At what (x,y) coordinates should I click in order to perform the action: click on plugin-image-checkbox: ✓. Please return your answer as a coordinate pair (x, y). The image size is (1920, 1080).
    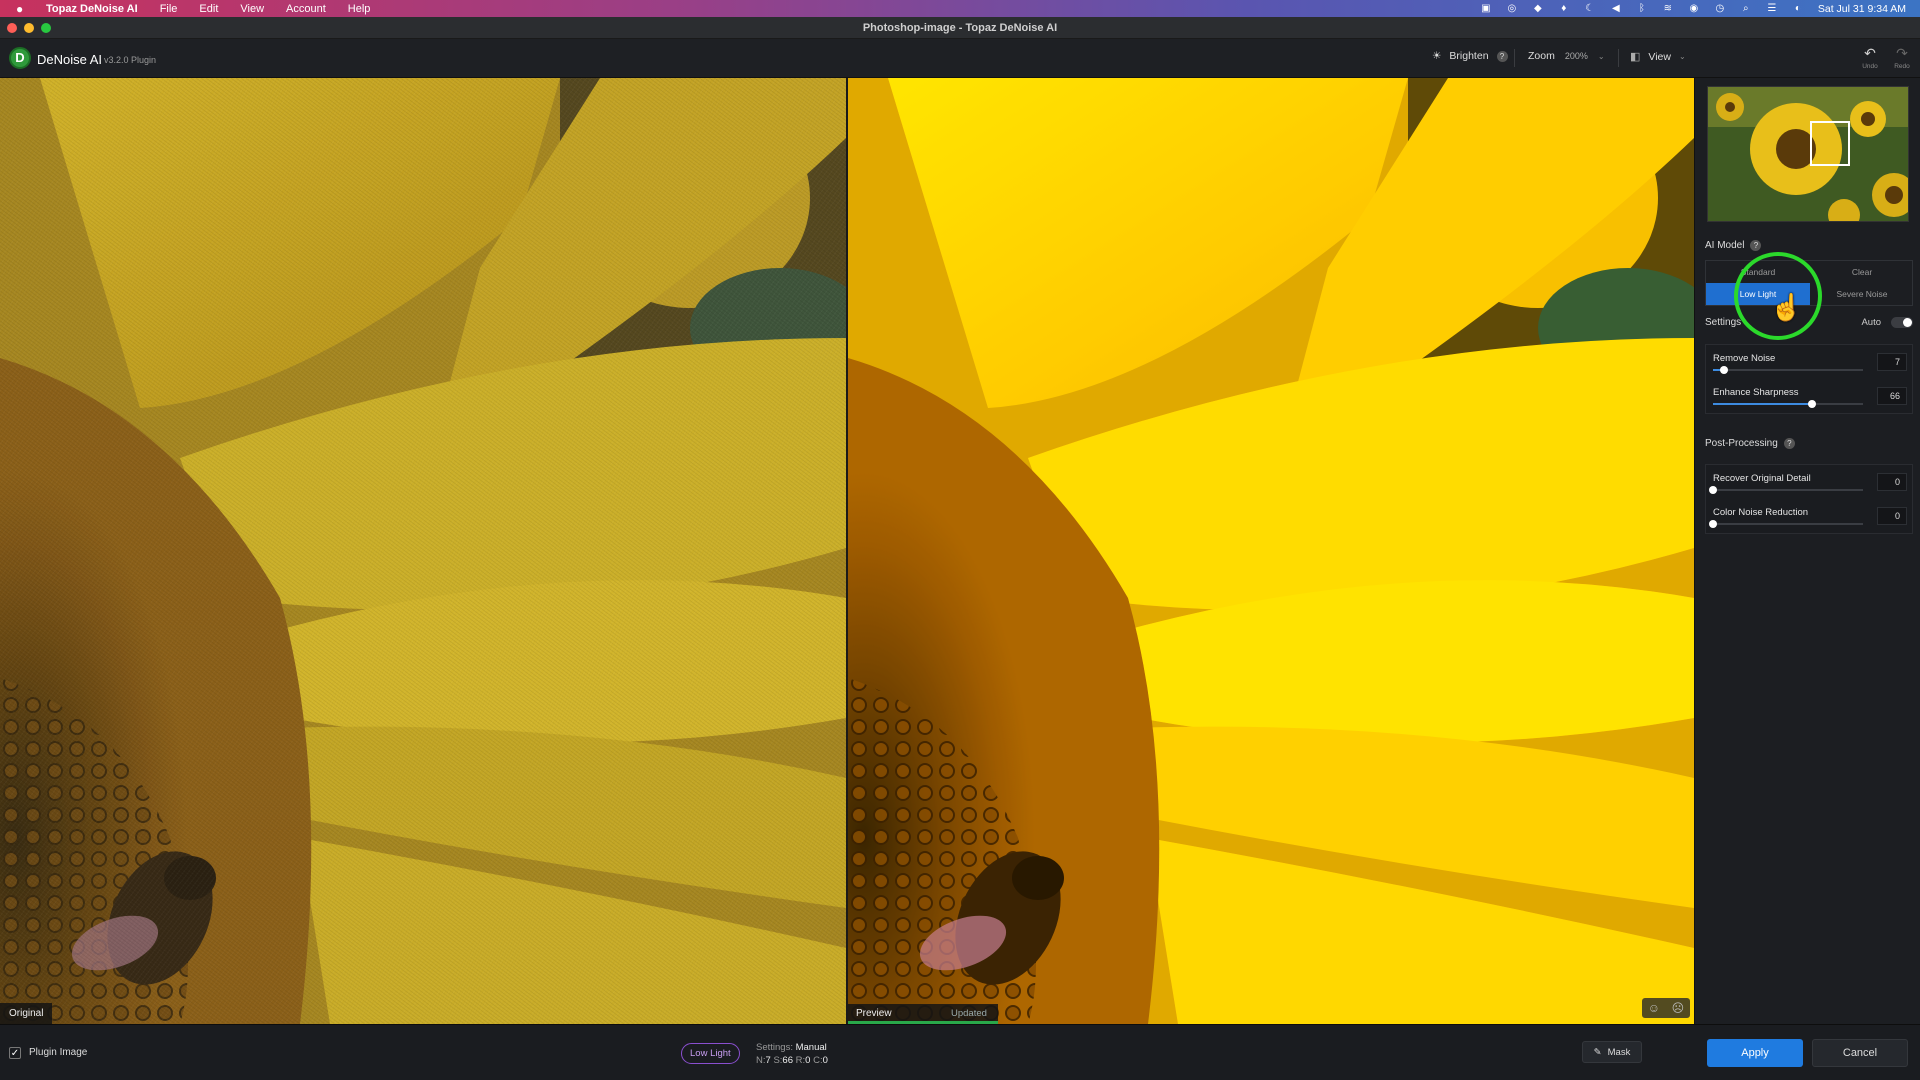
    Looking at the image, I should click on (15, 1053).